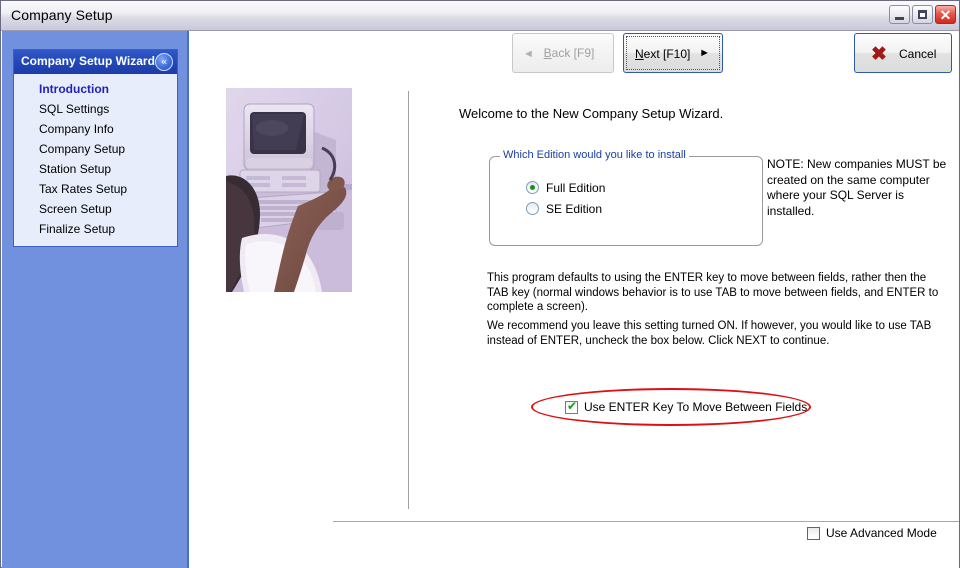 The width and height of the screenshot is (960, 568). What do you see at coordinates (95, 109) in the screenshot?
I see `sidebar-item-sql-settings: SQL Settings` at bounding box center [95, 109].